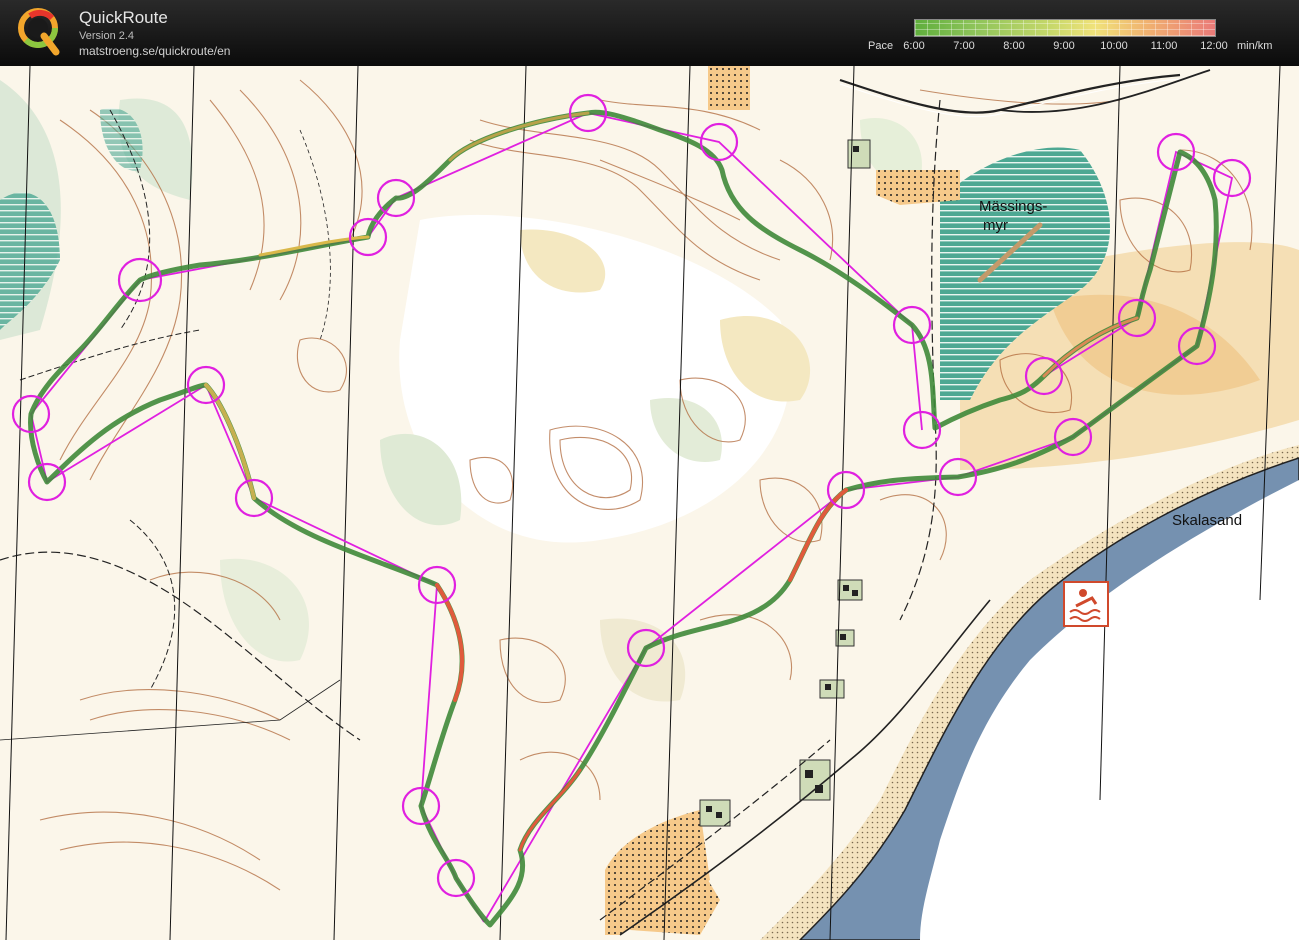  I want to click on app-url: matstroeng.se/quickroute/en, so click(154, 51).